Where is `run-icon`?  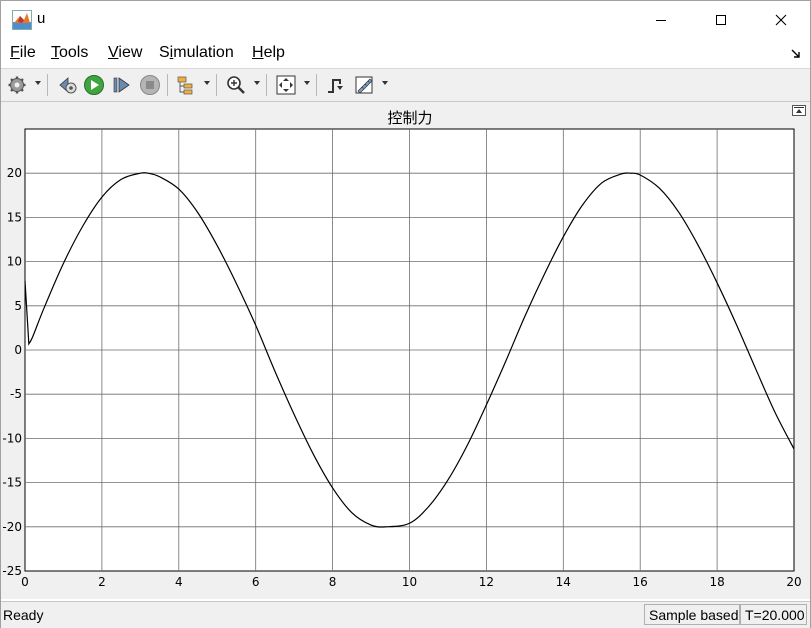 run-icon is located at coordinates (94, 85).